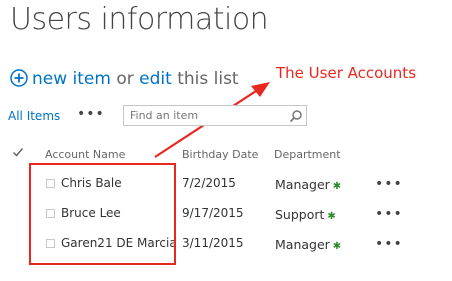 The image size is (452, 281). What do you see at coordinates (296, 116) in the screenshot?
I see `search-icon` at bounding box center [296, 116].